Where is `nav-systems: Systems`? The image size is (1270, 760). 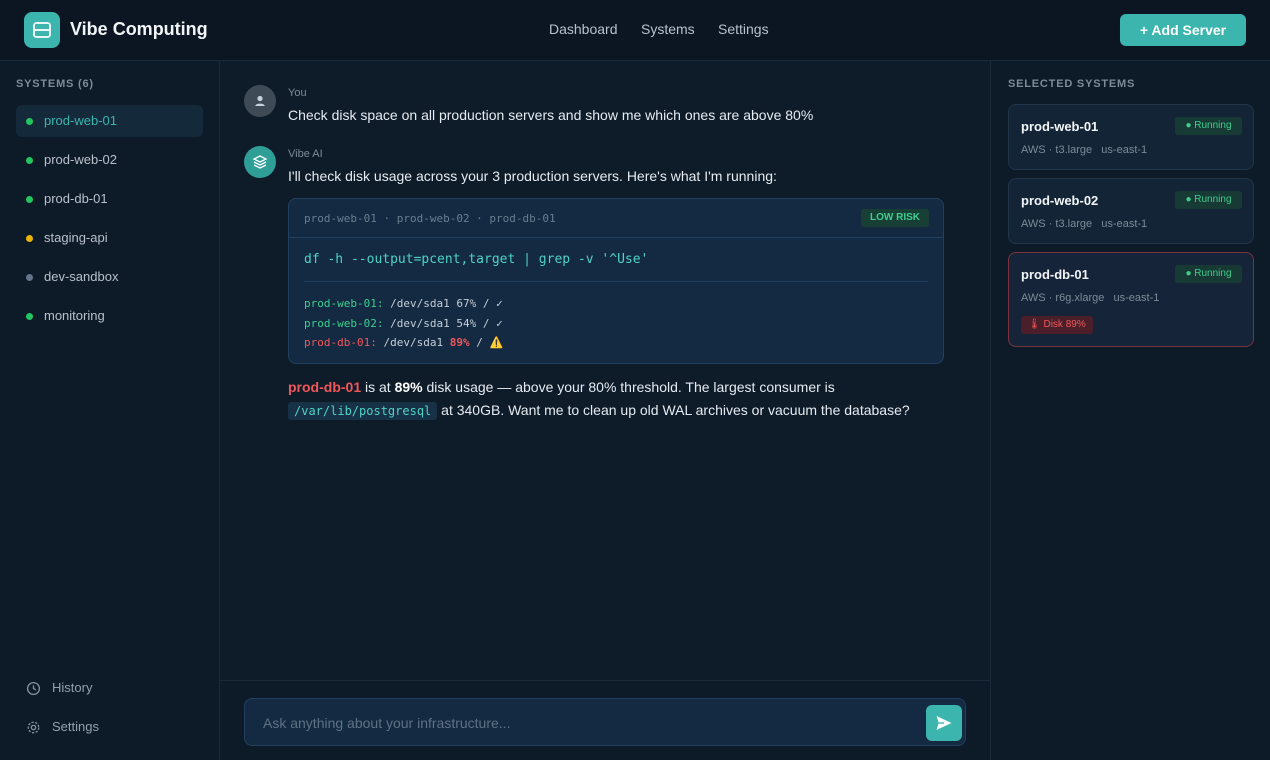 nav-systems: Systems is located at coordinates (668, 29).